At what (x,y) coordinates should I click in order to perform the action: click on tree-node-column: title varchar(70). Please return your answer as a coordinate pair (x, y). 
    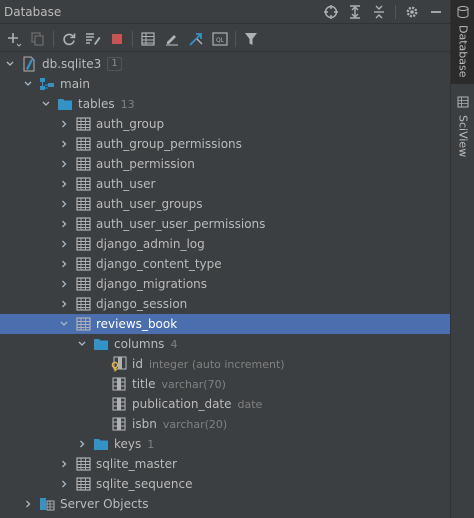
    Looking at the image, I should click on (225, 384).